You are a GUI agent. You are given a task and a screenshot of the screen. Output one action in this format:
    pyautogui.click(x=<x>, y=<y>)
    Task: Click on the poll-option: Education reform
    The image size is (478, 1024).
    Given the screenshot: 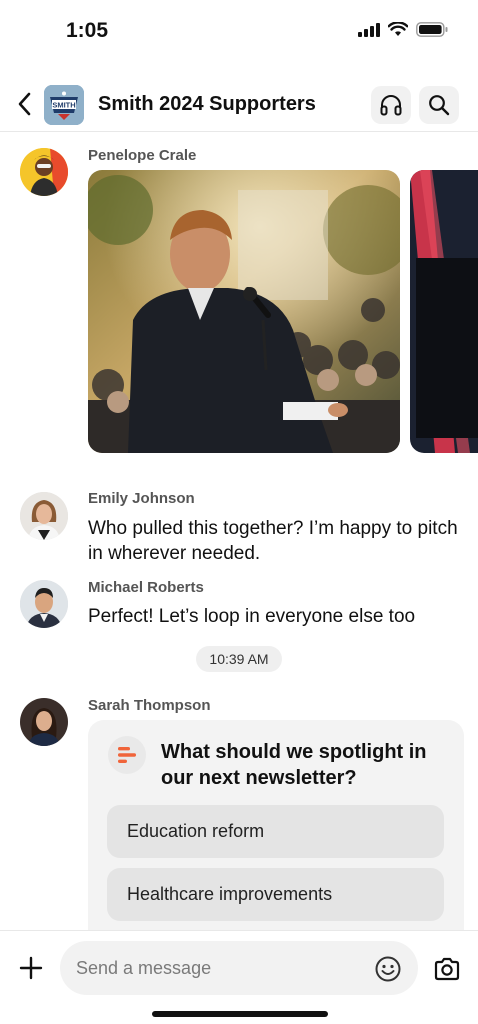 What is the action you would take?
    pyautogui.click(x=275, y=831)
    